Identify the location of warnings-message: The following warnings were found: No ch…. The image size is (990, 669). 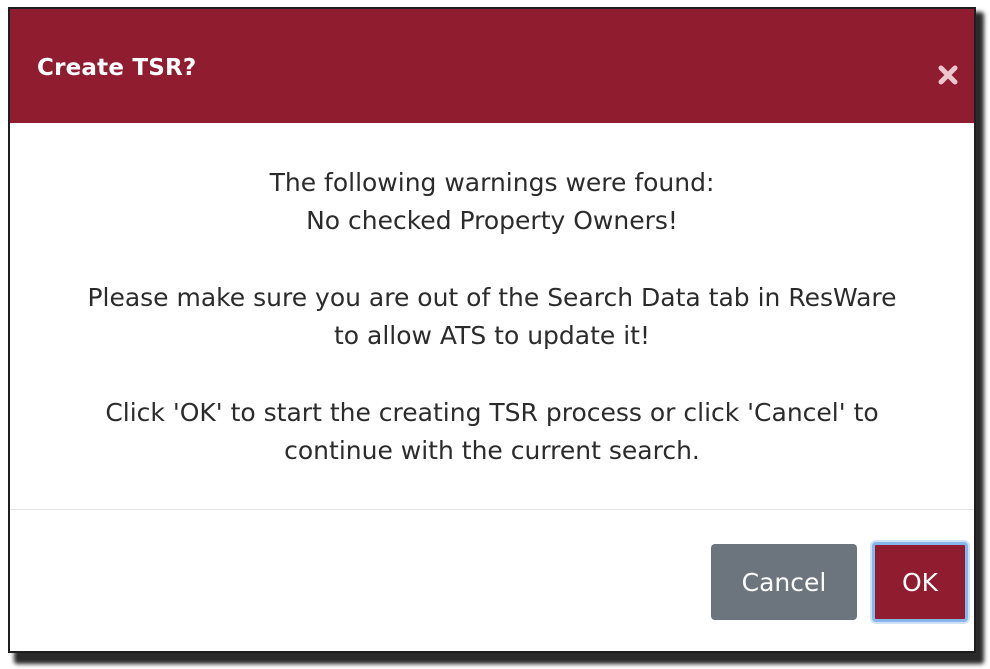
(492, 202).